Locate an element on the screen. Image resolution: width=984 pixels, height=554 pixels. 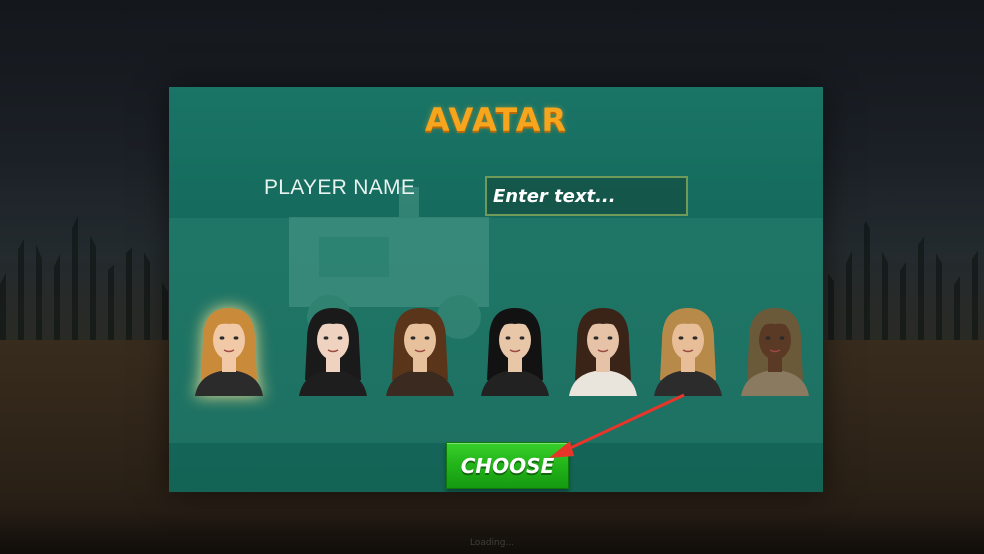
player-name-input is located at coordinates (586, 196).